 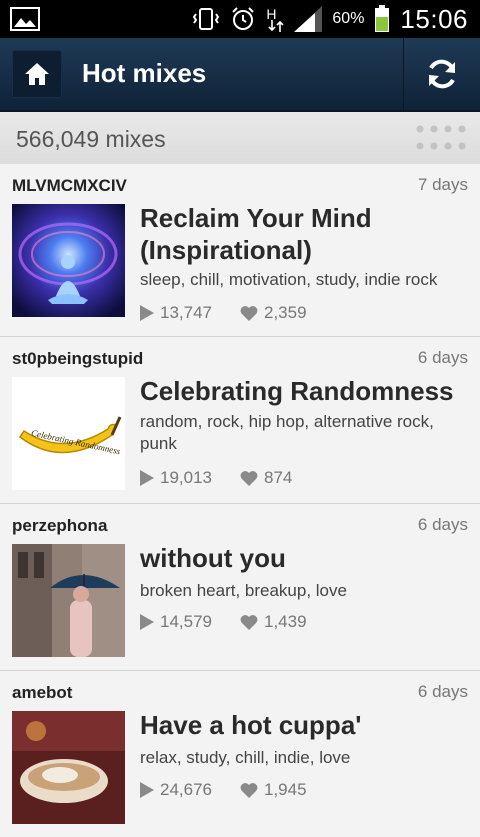 I want to click on mix-title: Have a hot cuppa', so click(x=305, y=725).